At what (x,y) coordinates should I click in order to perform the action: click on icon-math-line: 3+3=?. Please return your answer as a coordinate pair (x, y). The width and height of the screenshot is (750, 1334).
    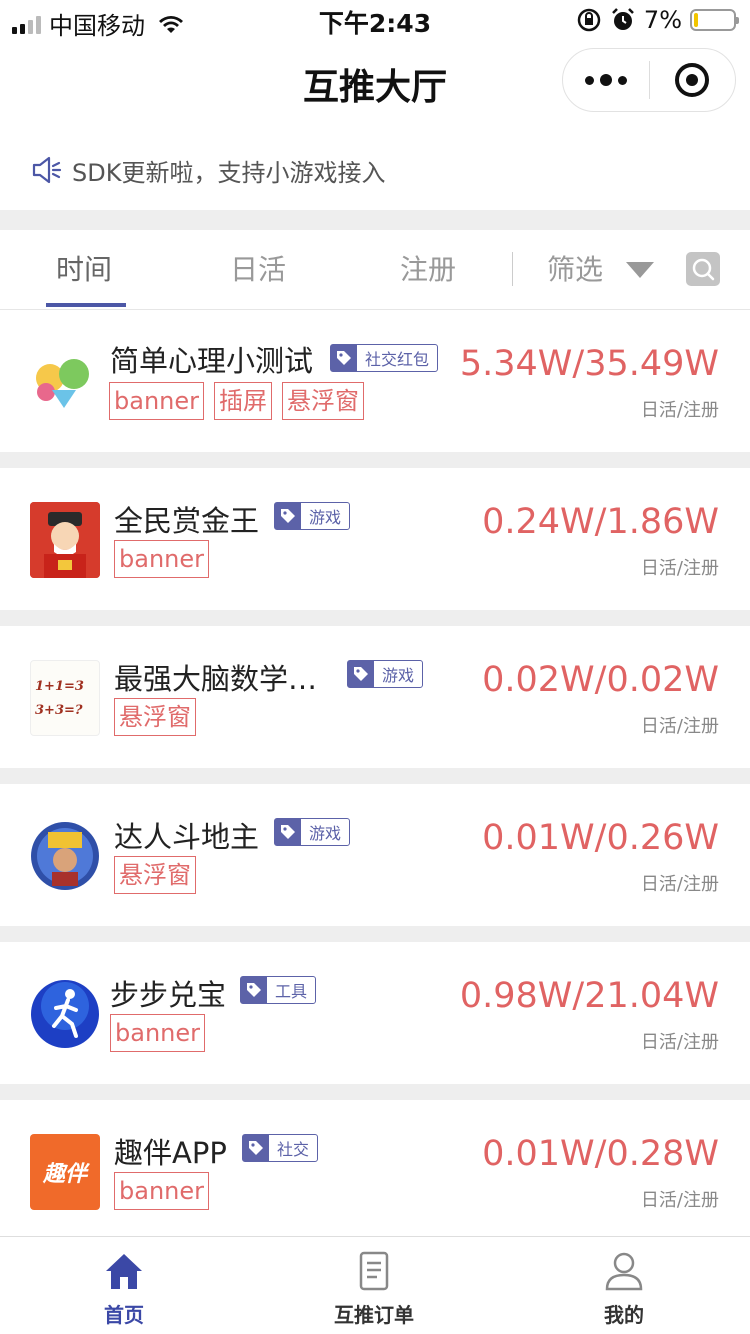
    Looking at the image, I should click on (59, 710).